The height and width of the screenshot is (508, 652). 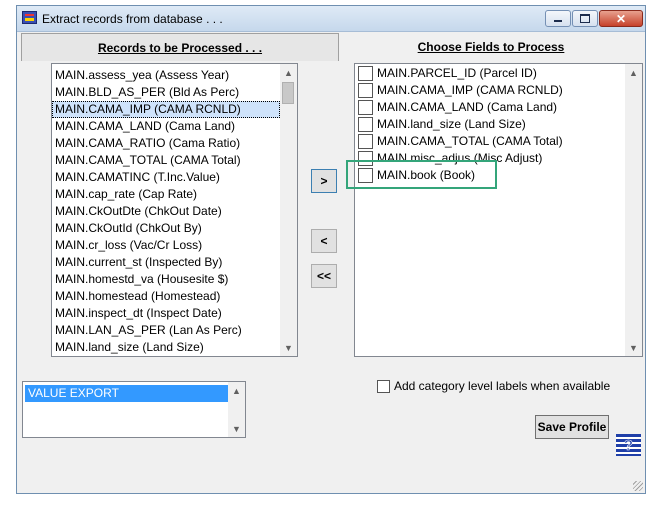 I want to click on chosen-field-label: MAIN.PARCEL_ID (Parcel ID), so click(x=457, y=73).